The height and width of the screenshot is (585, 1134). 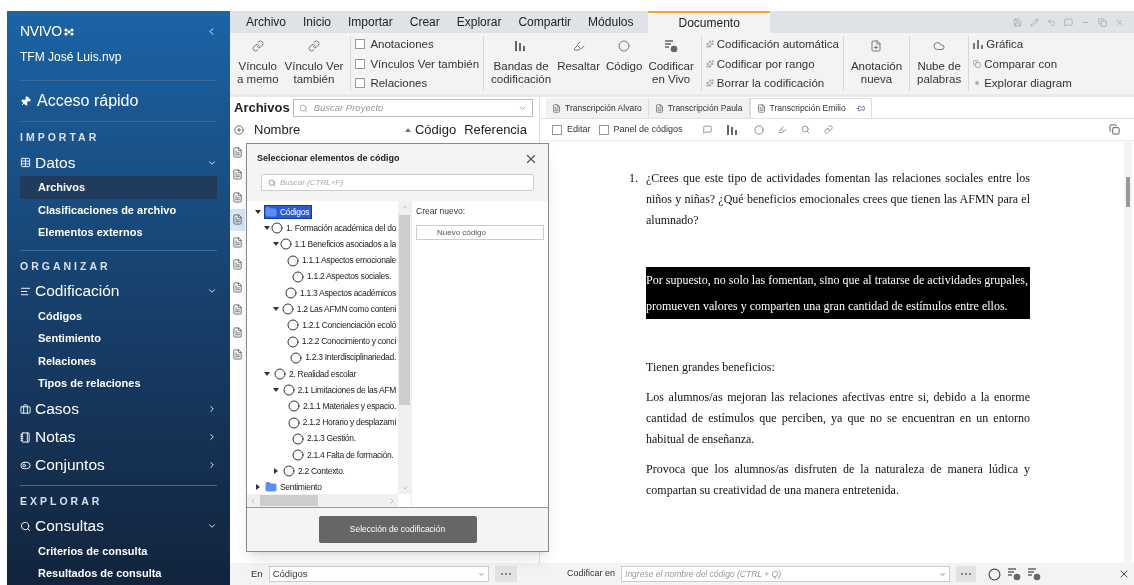 I want to click on document-tab: Transcripción Emilio, so click(x=810, y=108).